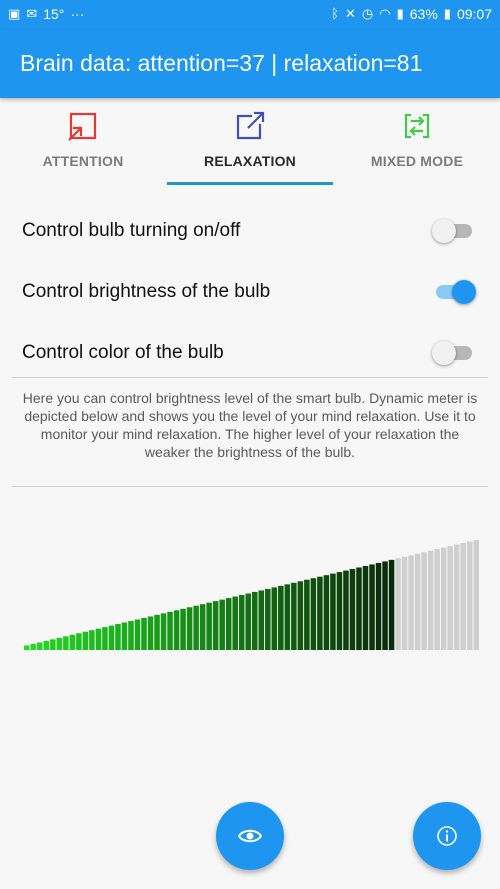 This screenshot has width=500, height=889. I want to click on tab-mixed-mode: MIXED MODE, so click(417, 142).